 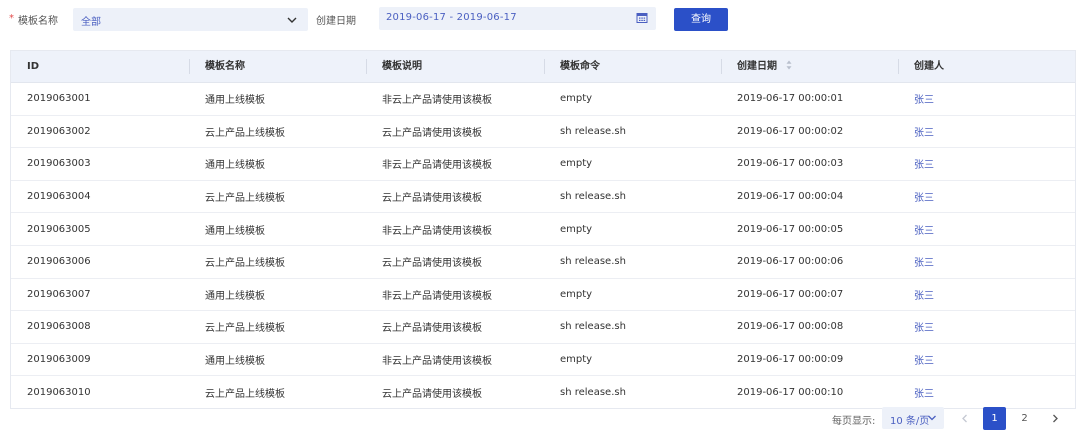 What do you see at coordinates (451, 17) in the screenshot?
I see `date-range-value: 2019-06-17 - 2019-06-17` at bounding box center [451, 17].